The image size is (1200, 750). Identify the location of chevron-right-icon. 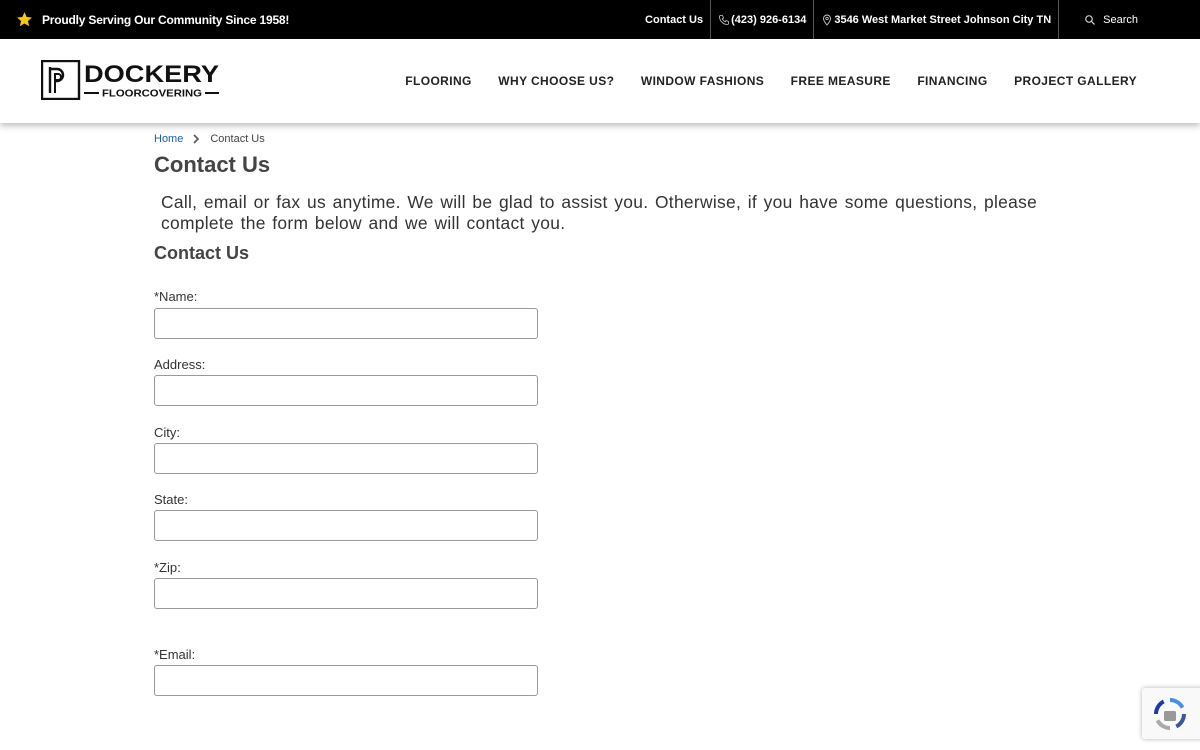
(196, 139).